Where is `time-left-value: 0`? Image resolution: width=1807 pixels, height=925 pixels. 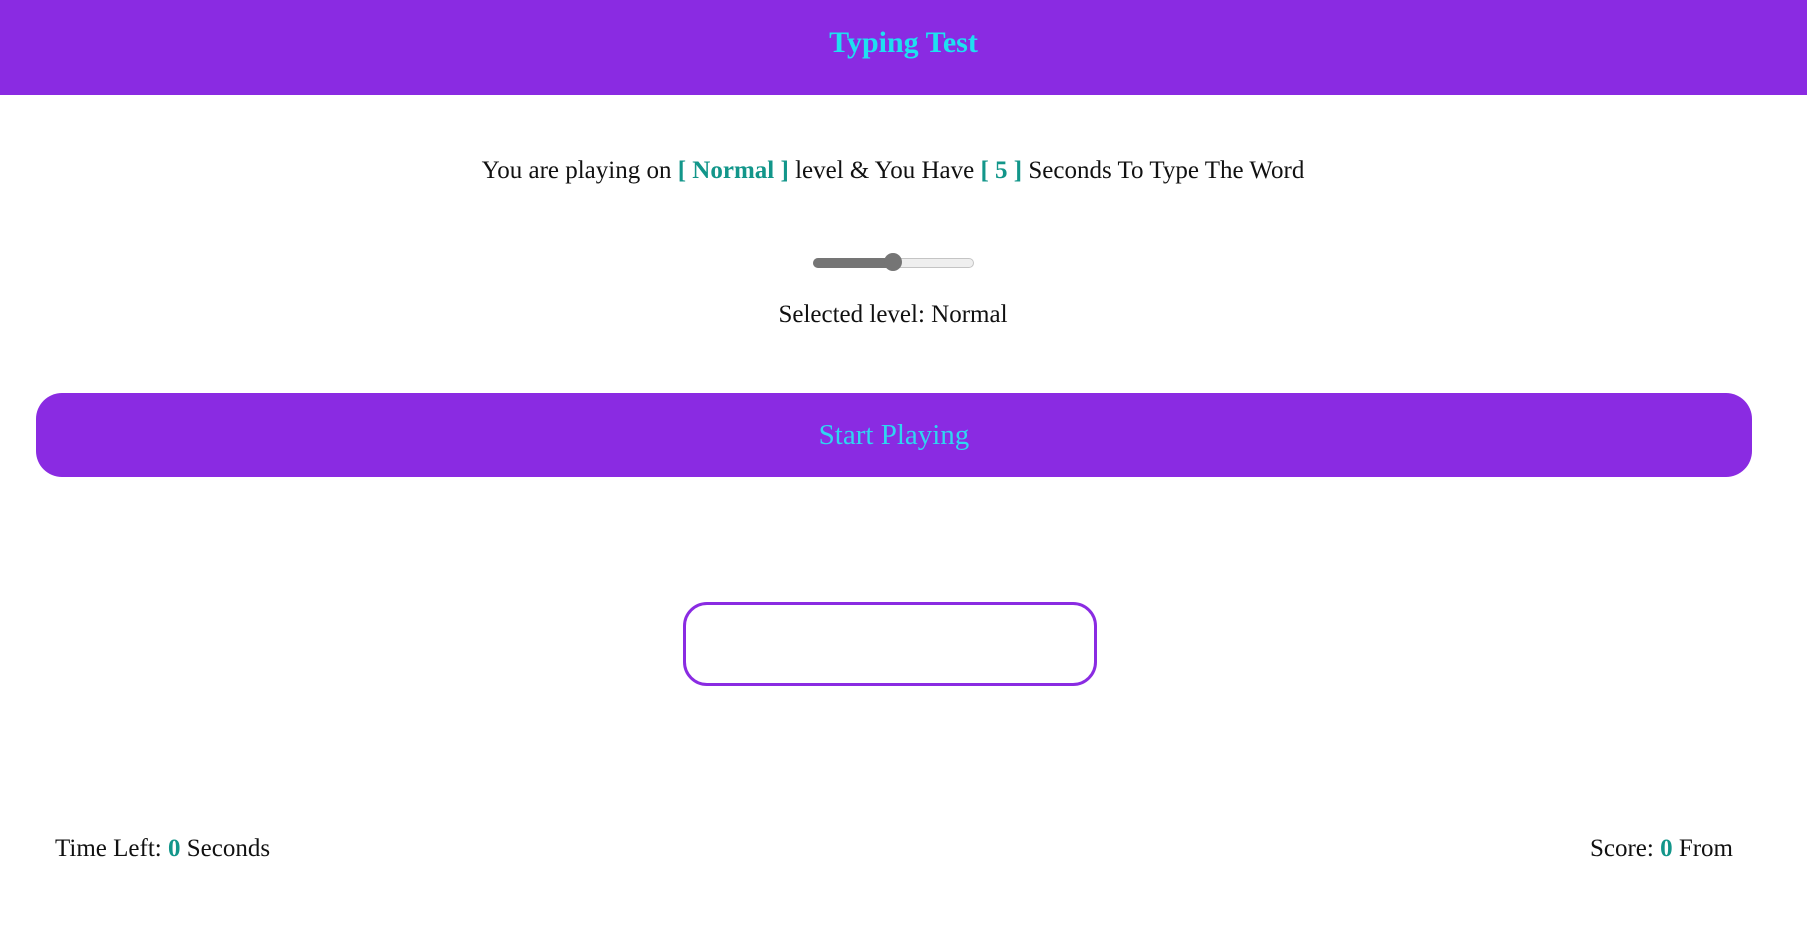 time-left-value: 0 is located at coordinates (174, 848).